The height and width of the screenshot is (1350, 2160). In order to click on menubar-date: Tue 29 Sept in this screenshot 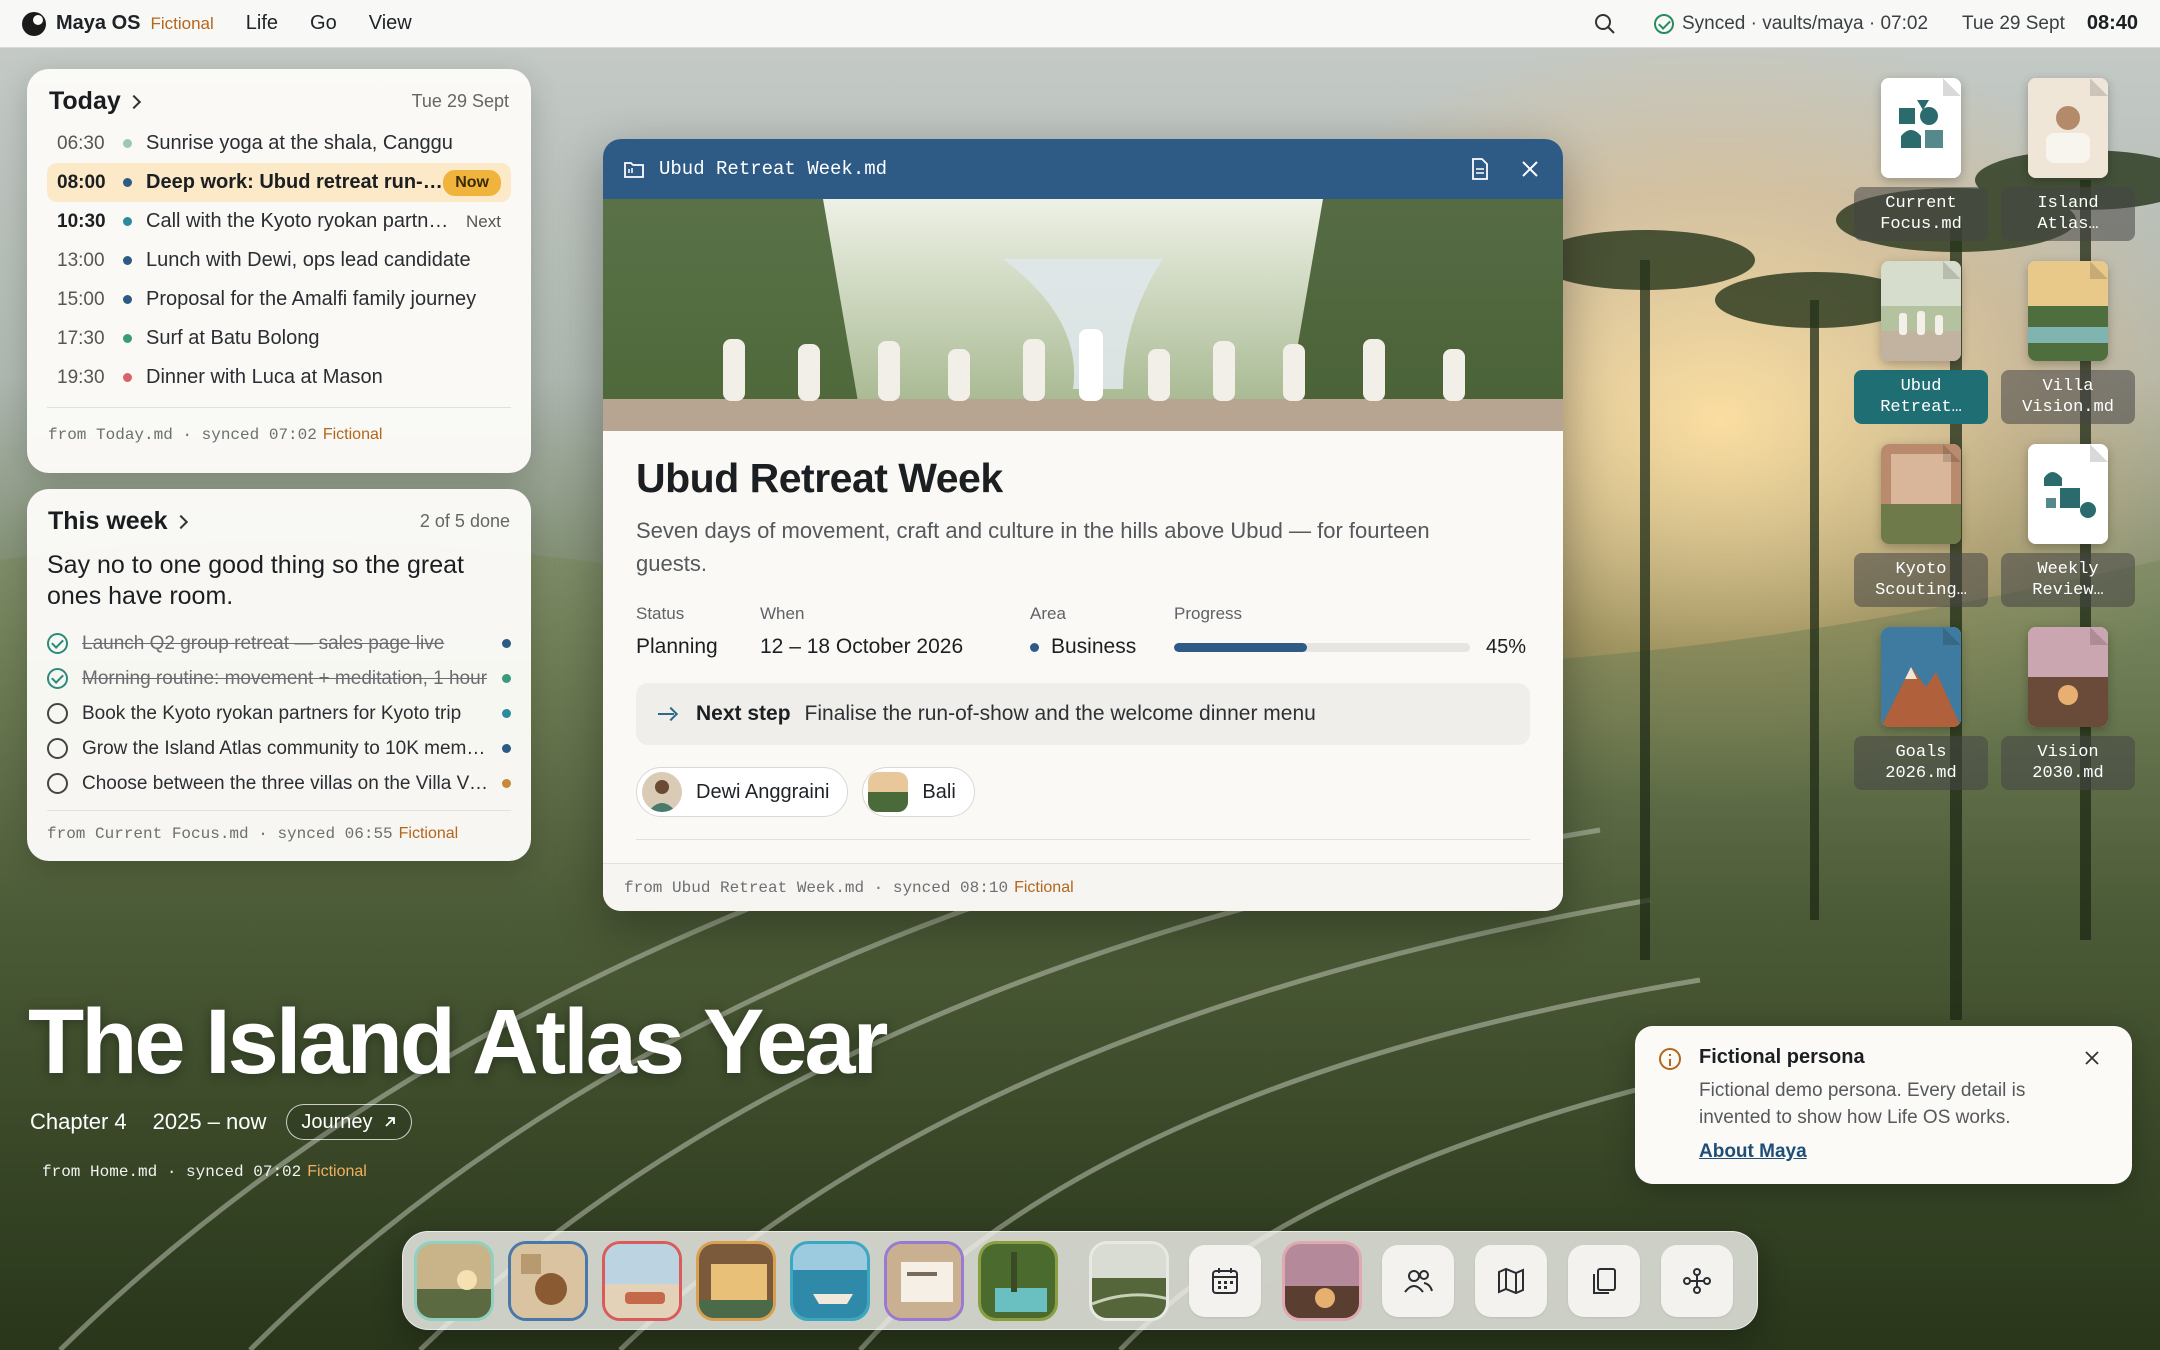, I will do `click(2013, 23)`.